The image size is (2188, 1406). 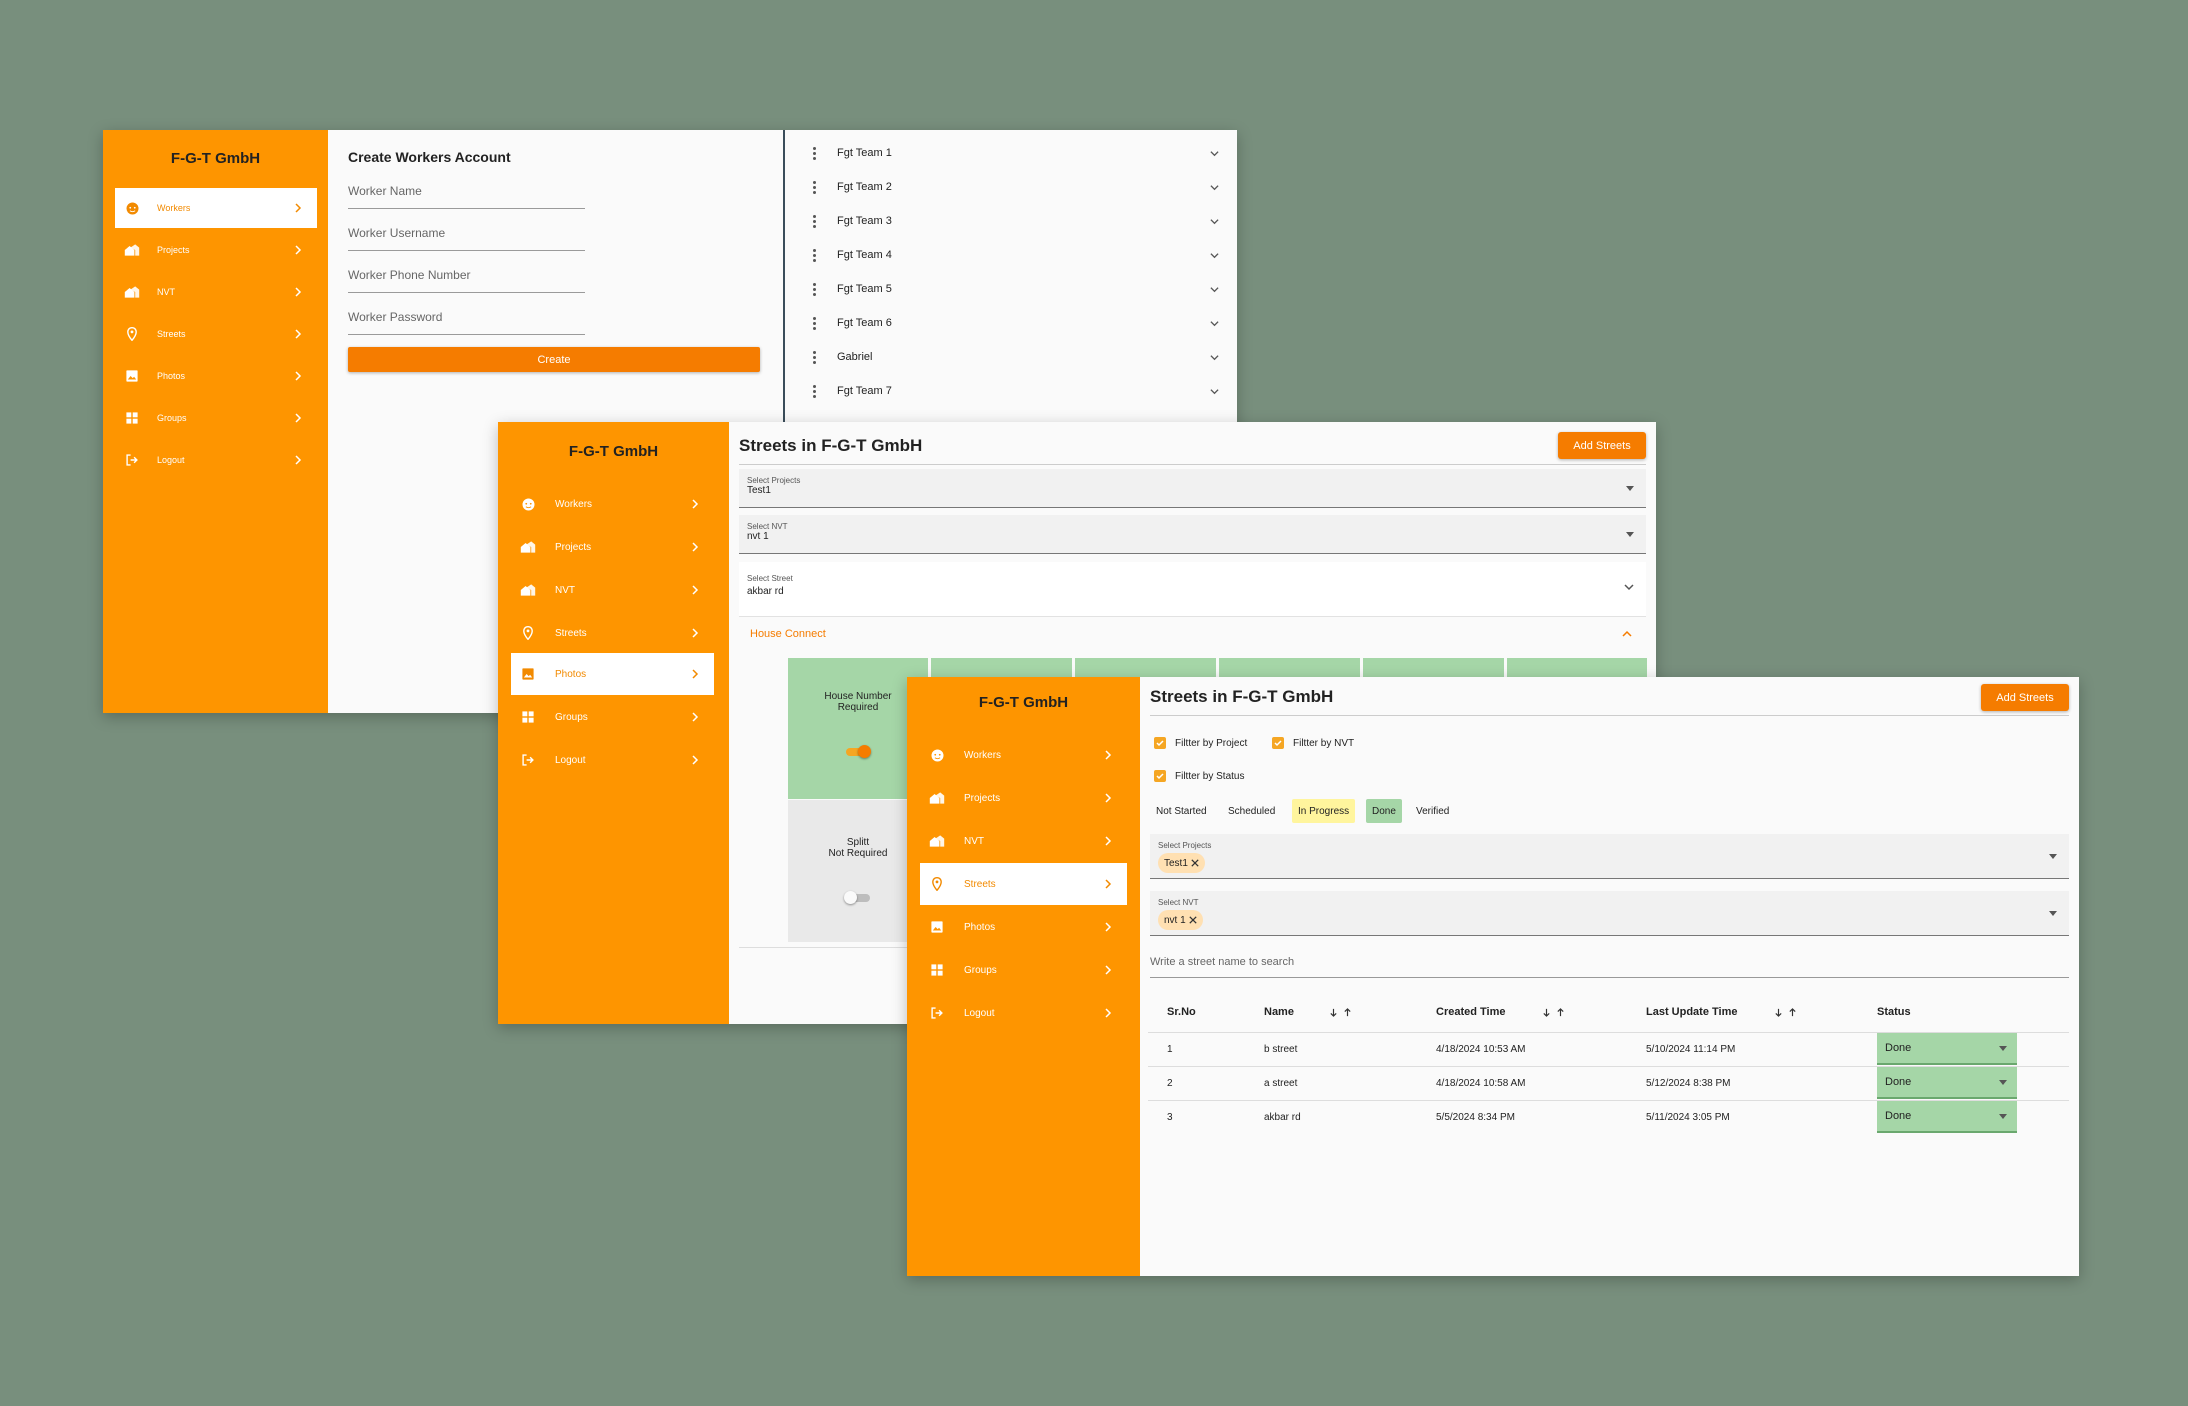 What do you see at coordinates (1180, 920) in the screenshot?
I see `nvt-chip: nvt 1` at bounding box center [1180, 920].